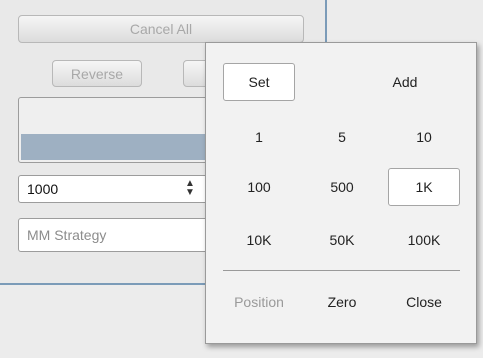  Describe the element at coordinates (424, 302) in the screenshot. I see `close-button: Close` at that location.